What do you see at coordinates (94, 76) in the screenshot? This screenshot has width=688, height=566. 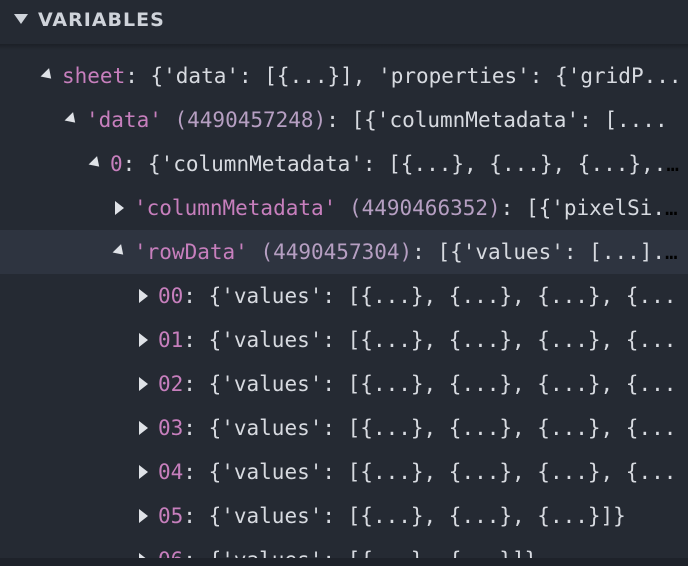 I see `variable-name: sheet` at bounding box center [94, 76].